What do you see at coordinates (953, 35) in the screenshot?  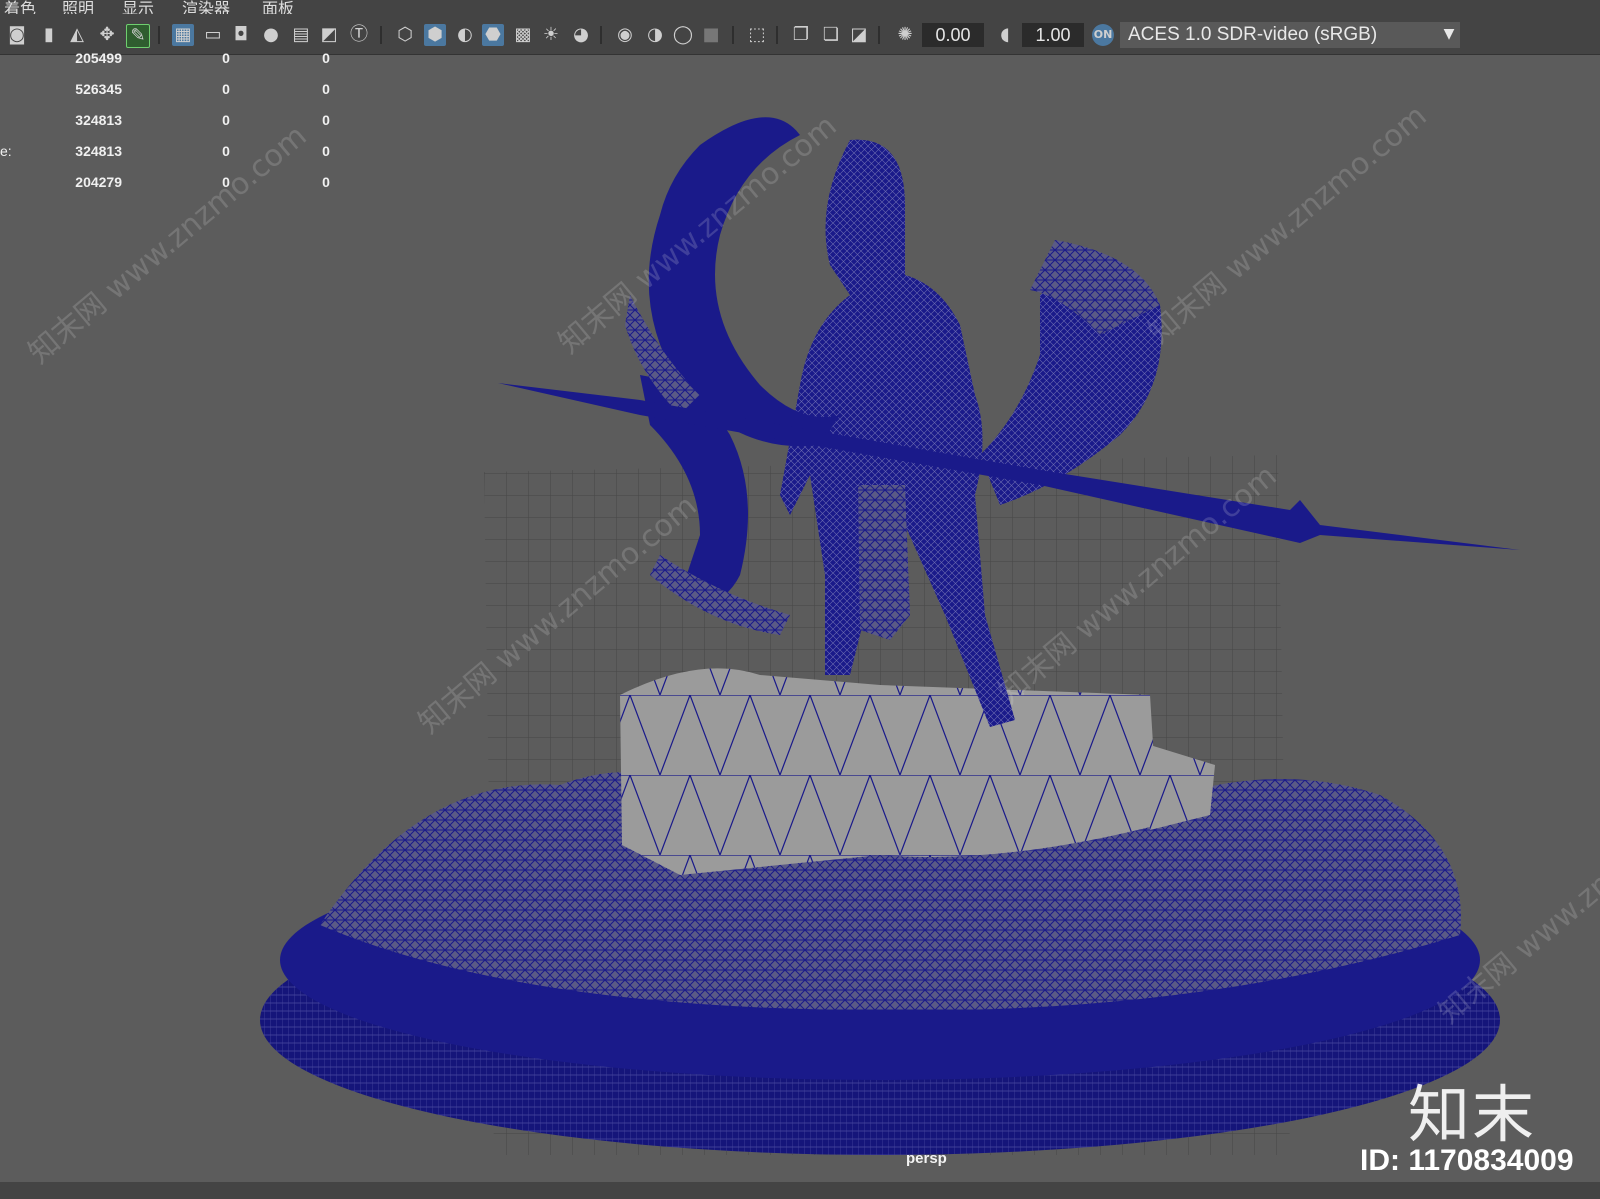 I see `exposure-field: 0.00` at bounding box center [953, 35].